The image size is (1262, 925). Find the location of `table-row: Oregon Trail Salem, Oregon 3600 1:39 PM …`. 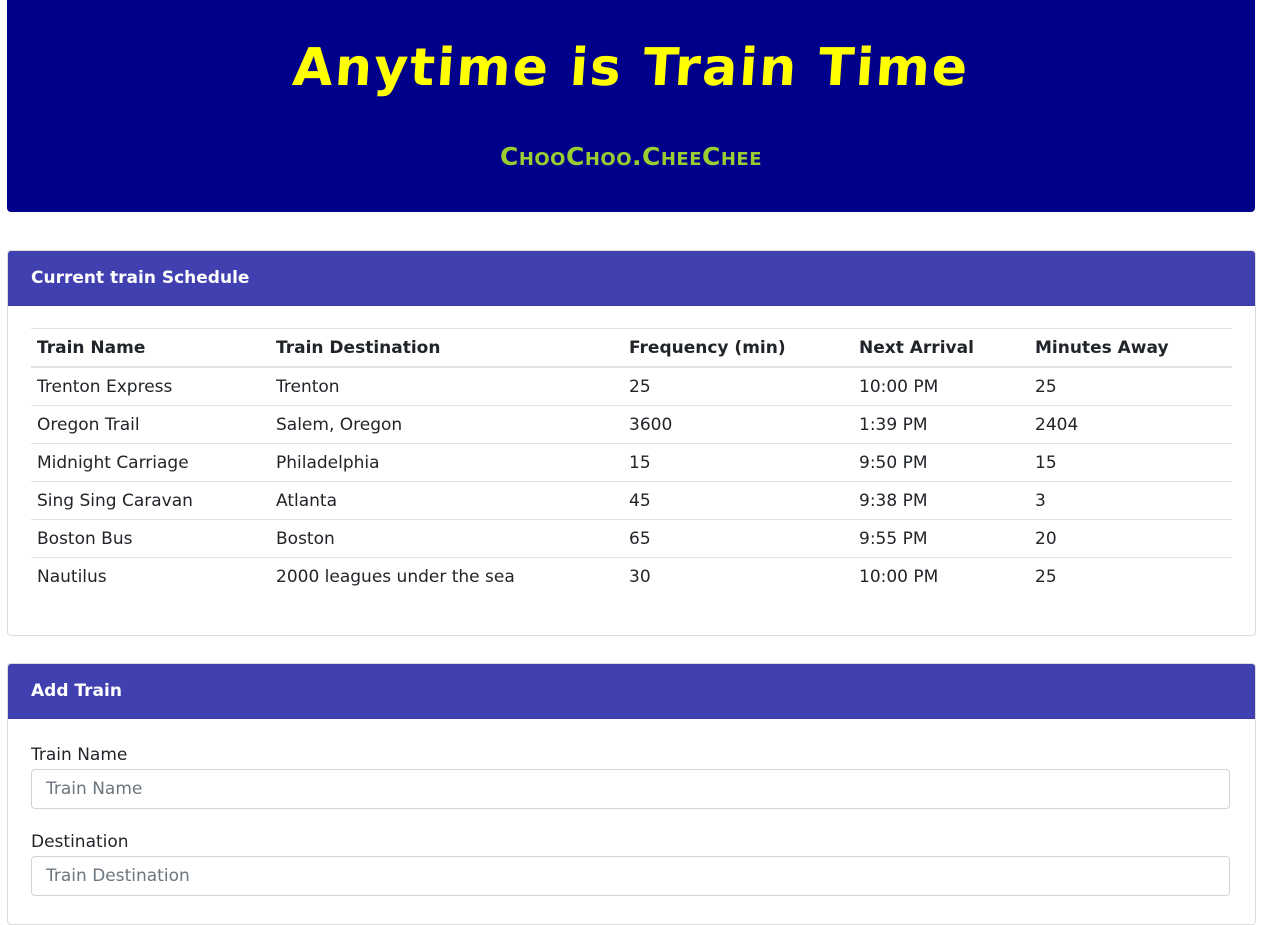

table-row: Oregon Trail Salem, Oregon 3600 1:39 PM … is located at coordinates (631, 424).